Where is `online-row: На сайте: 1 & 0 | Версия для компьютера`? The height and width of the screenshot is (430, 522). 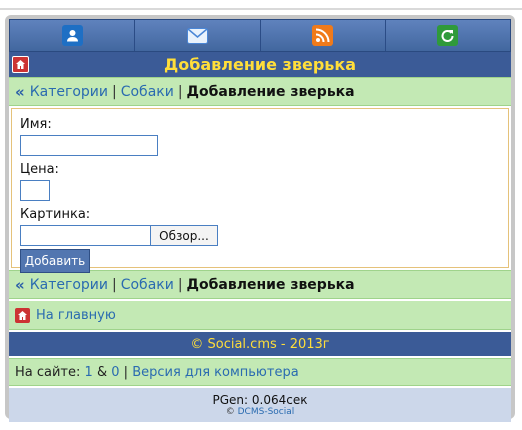
online-row: На сайте: 1 & 0 | Версия для компьютера is located at coordinates (260, 372).